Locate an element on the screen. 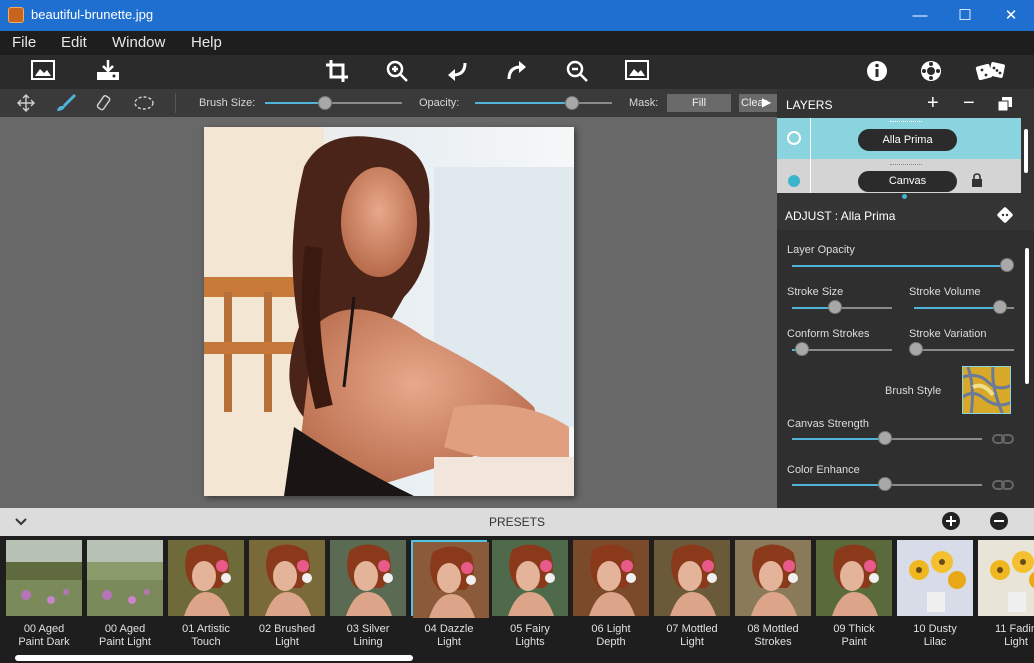  eraser-tool-icon is located at coordinates (105, 103).